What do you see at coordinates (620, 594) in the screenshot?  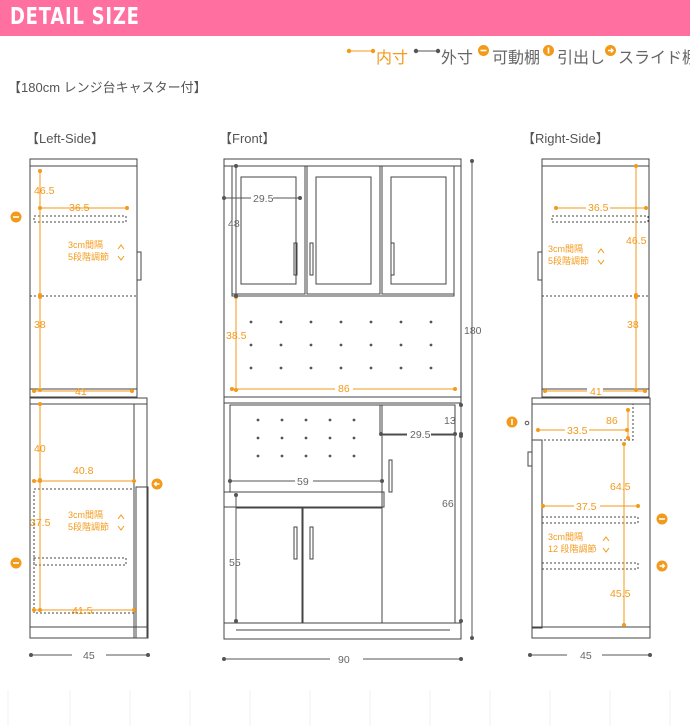 I see `right-dim-label: 45.5` at bounding box center [620, 594].